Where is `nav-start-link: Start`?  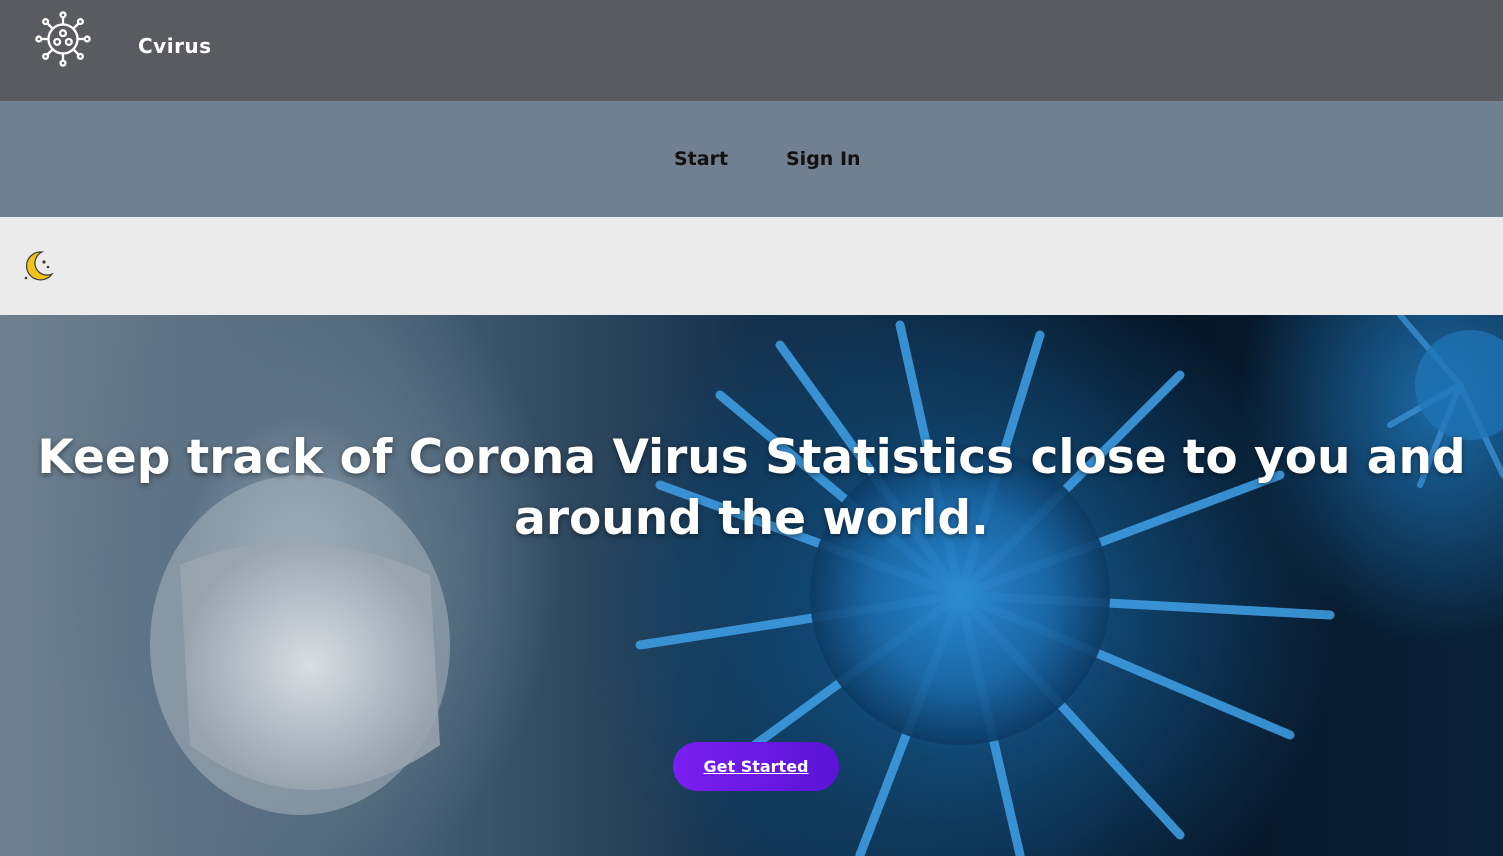
nav-start-link: Start is located at coordinates (701, 159).